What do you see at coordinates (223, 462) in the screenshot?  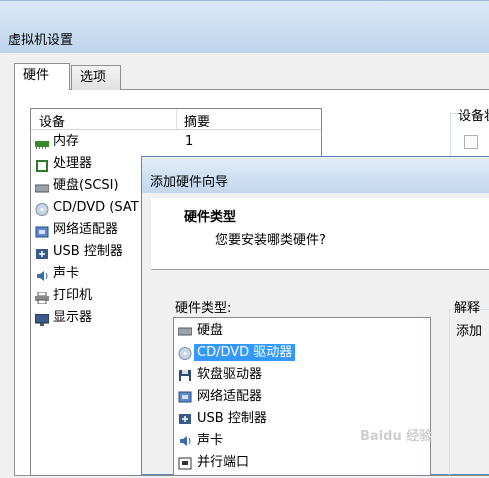 I see `hardware-item-label: 并行端口` at bounding box center [223, 462].